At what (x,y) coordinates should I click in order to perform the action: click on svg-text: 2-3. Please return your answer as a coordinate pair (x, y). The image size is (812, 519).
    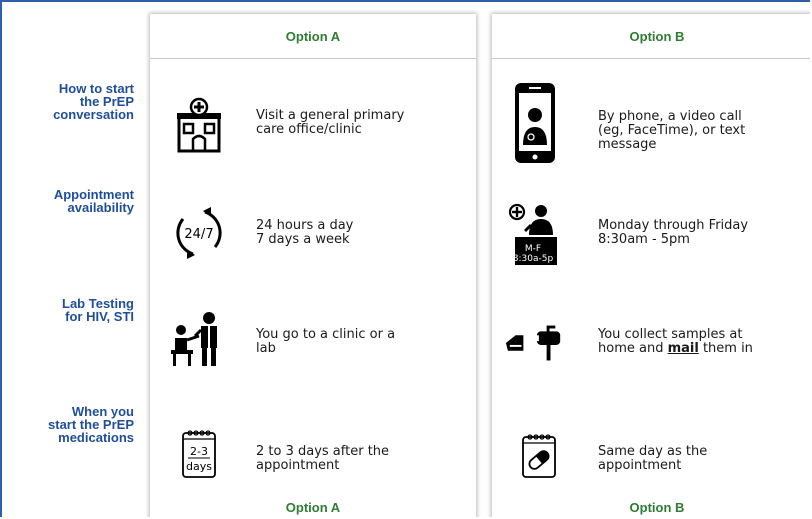
    Looking at the image, I should click on (199, 451).